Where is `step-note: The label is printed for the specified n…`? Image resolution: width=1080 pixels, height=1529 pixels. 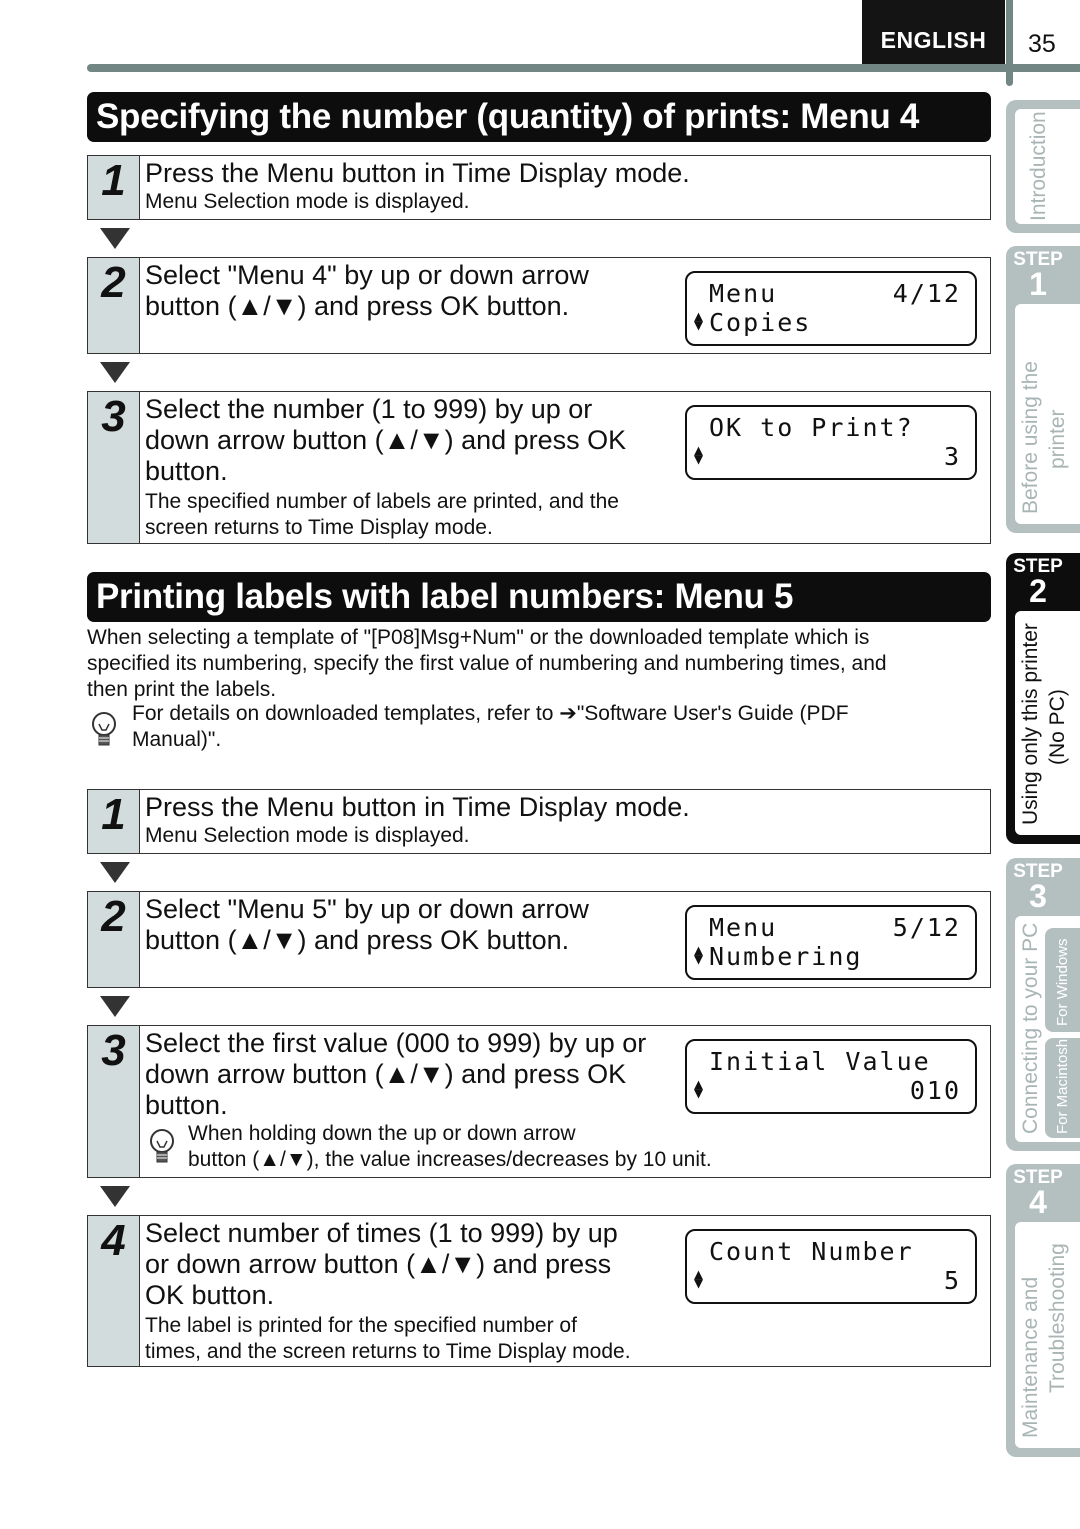 step-note: The label is printed for the specified n… is located at coordinates (388, 1339).